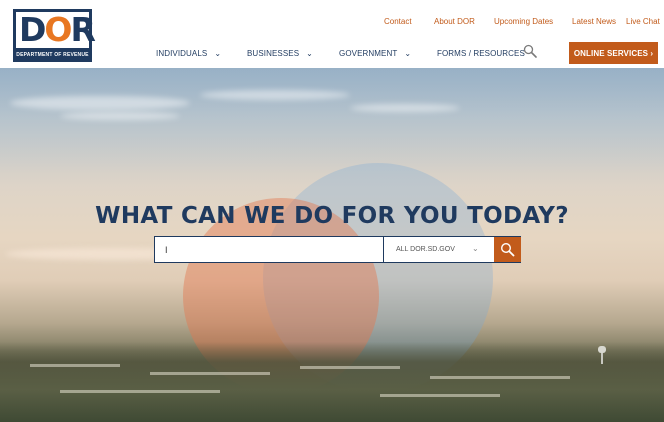  Describe the element at coordinates (602, 349) in the screenshot. I see `water-tower-tank` at that location.